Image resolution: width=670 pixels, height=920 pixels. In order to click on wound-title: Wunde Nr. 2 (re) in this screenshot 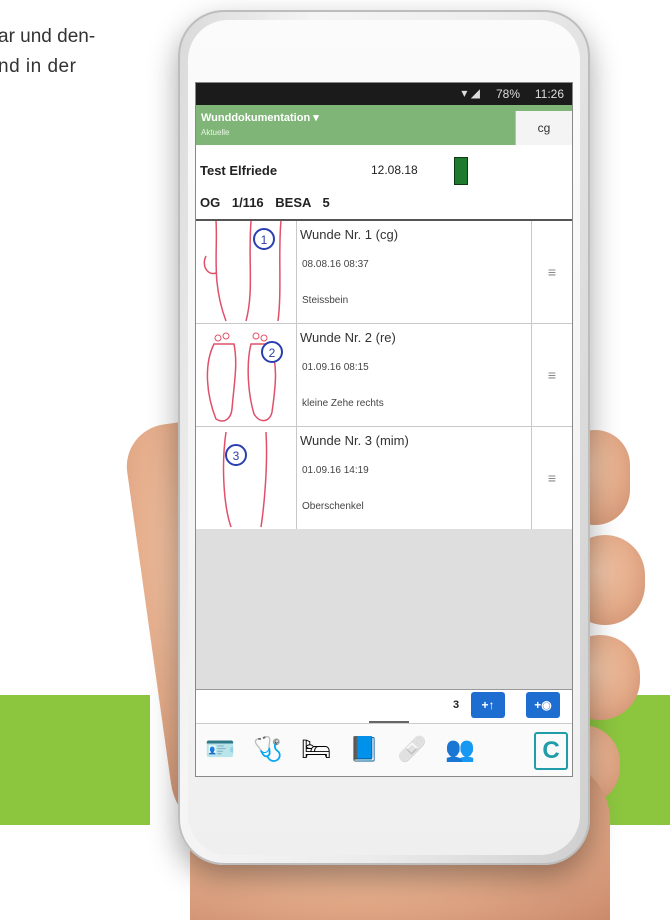, I will do `click(348, 337)`.